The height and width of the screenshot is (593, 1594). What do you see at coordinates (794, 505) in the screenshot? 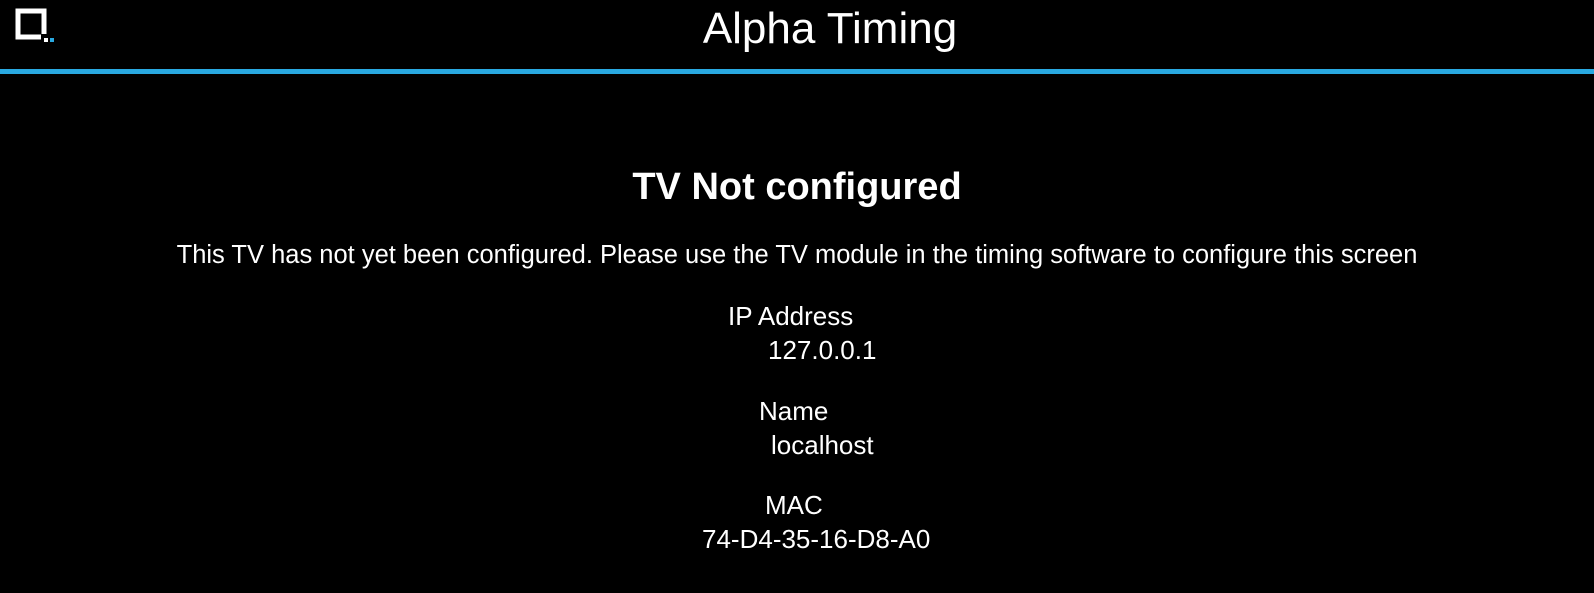
I see `mac-label: MAC` at bounding box center [794, 505].